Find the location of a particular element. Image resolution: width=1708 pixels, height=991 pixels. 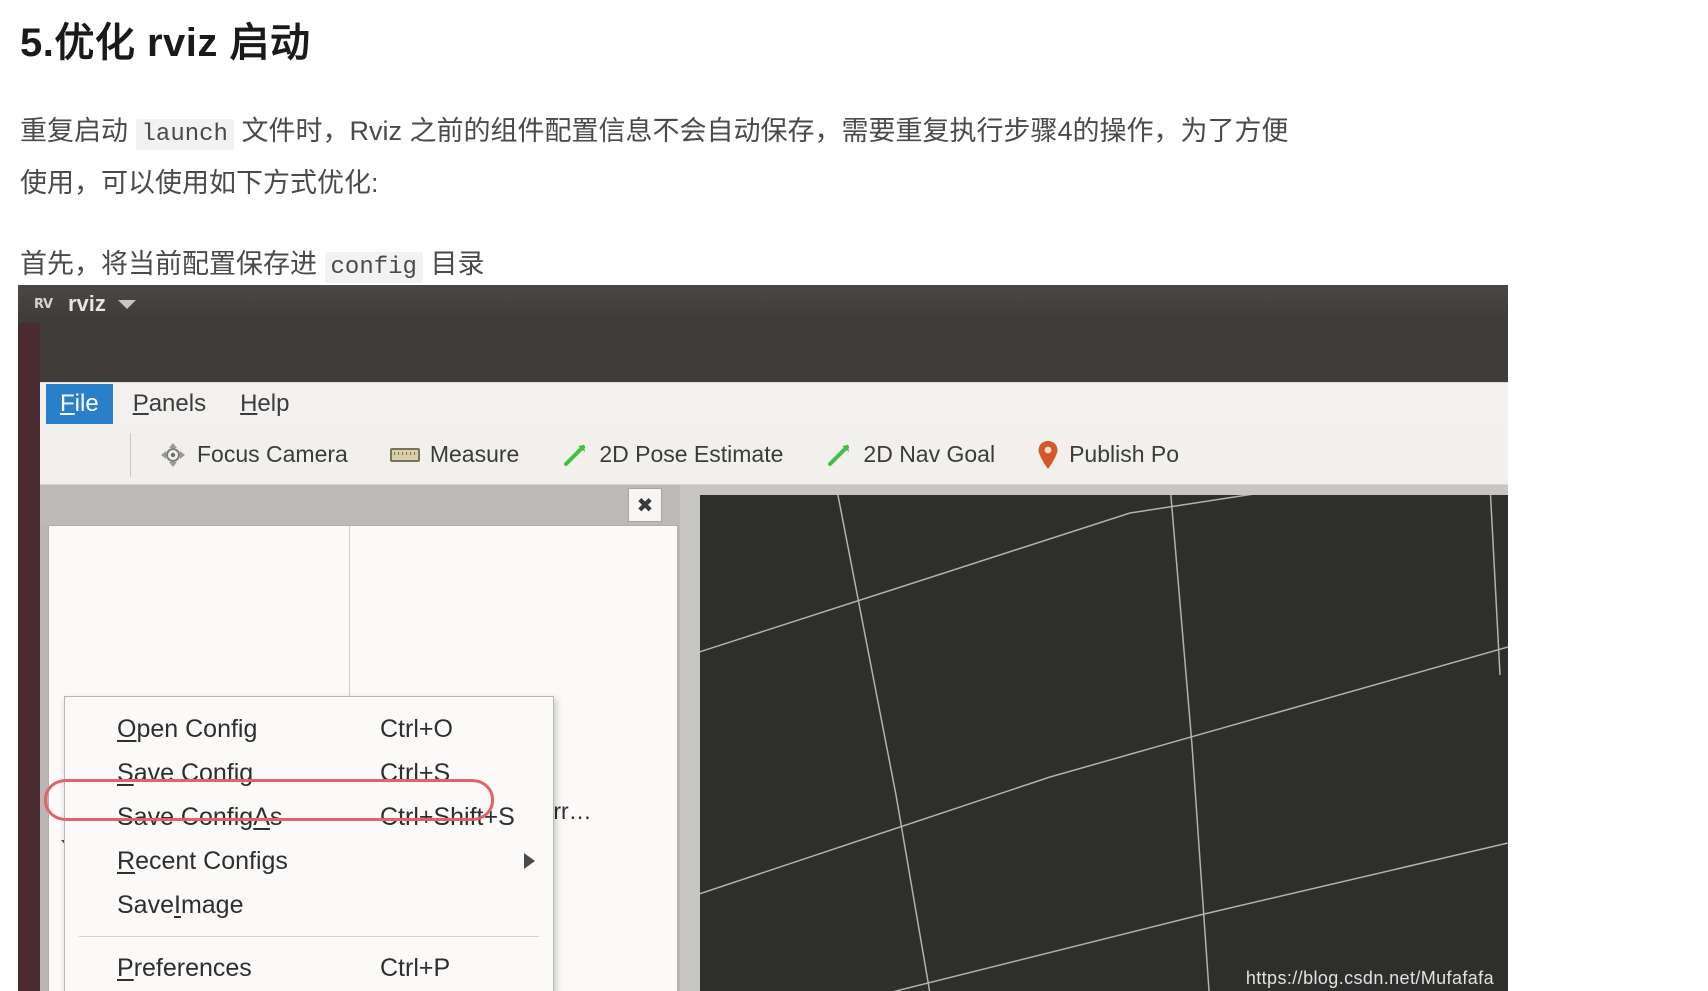

chevron-right-icon is located at coordinates (529, 861).